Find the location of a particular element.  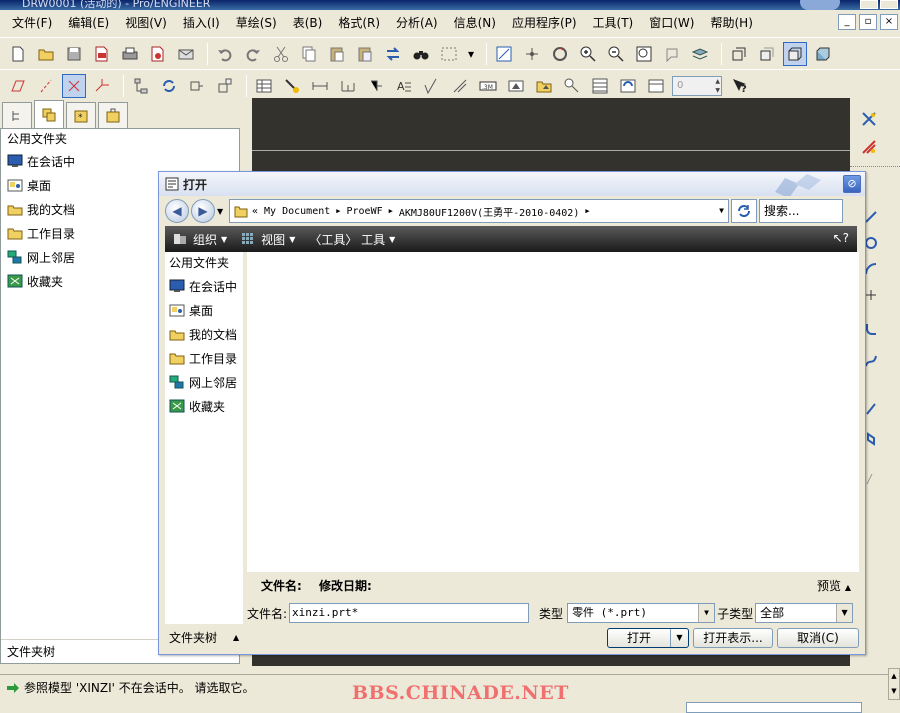

history-dropdown-icon: ▼ is located at coordinates (222, 211).